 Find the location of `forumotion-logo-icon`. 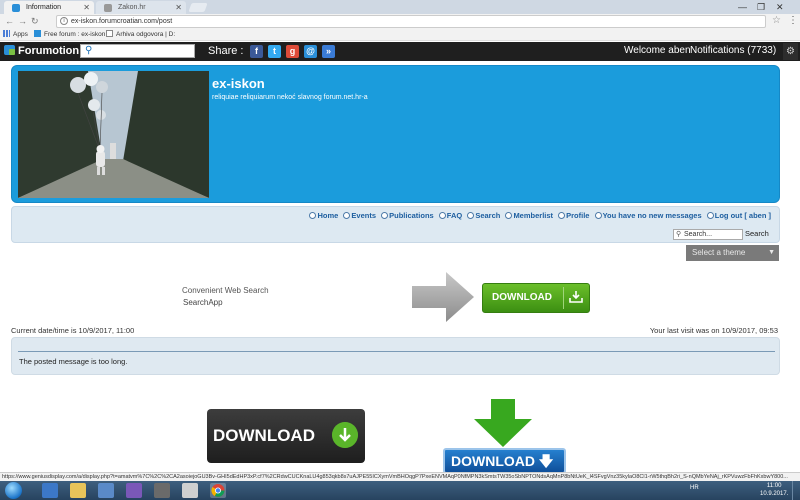

forumotion-logo-icon is located at coordinates (9, 50).